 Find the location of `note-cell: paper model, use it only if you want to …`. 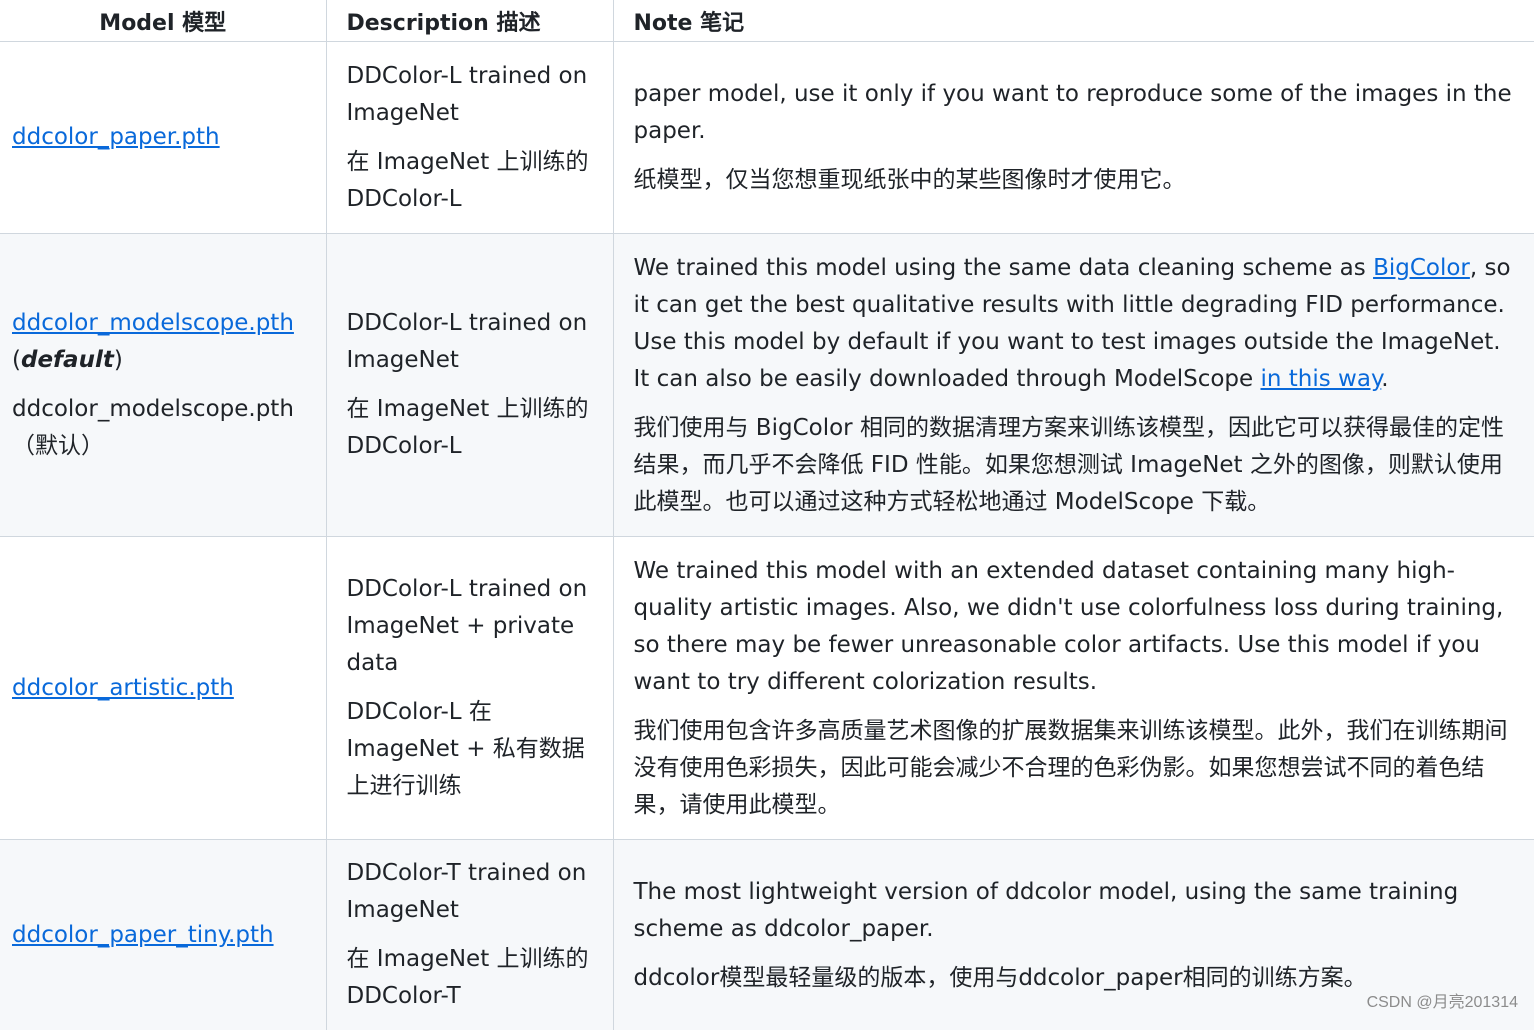

note-cell: paper model, use it only if you want to … is located at coordinates (1073, 138).